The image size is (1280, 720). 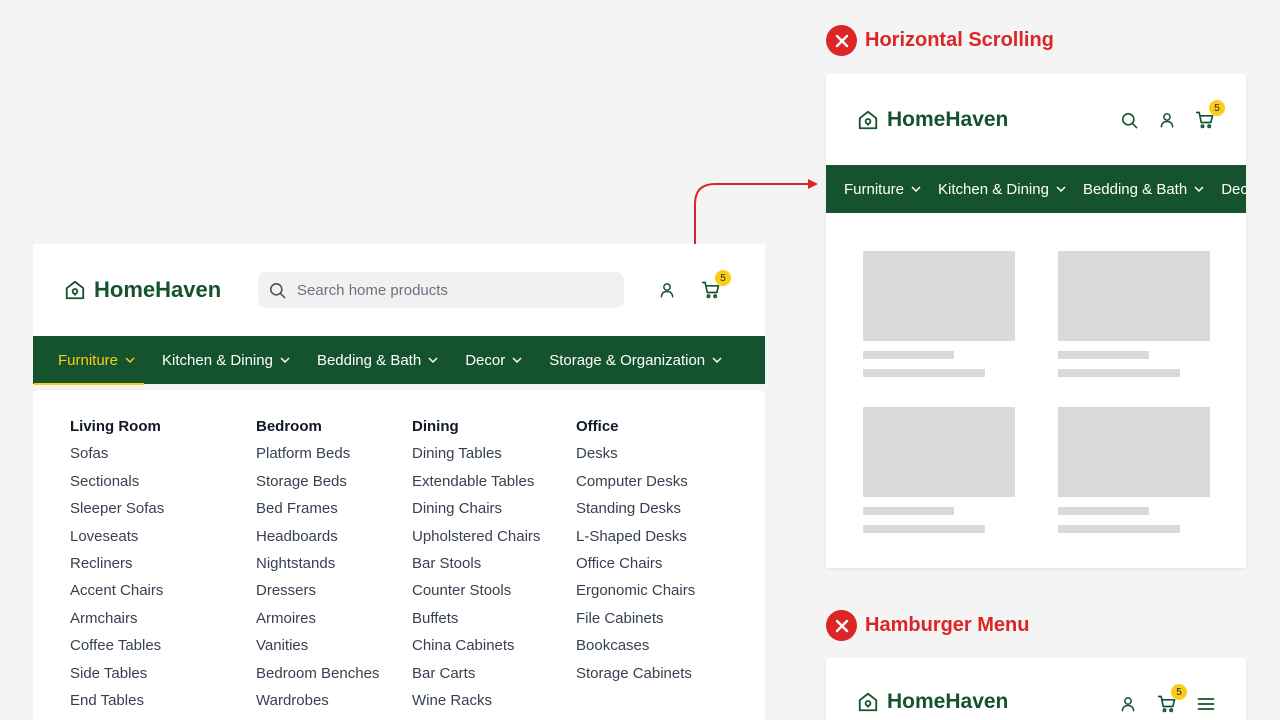 I want to click on mega-menu-link: Coffee Tables, so click(x=117, y=649).